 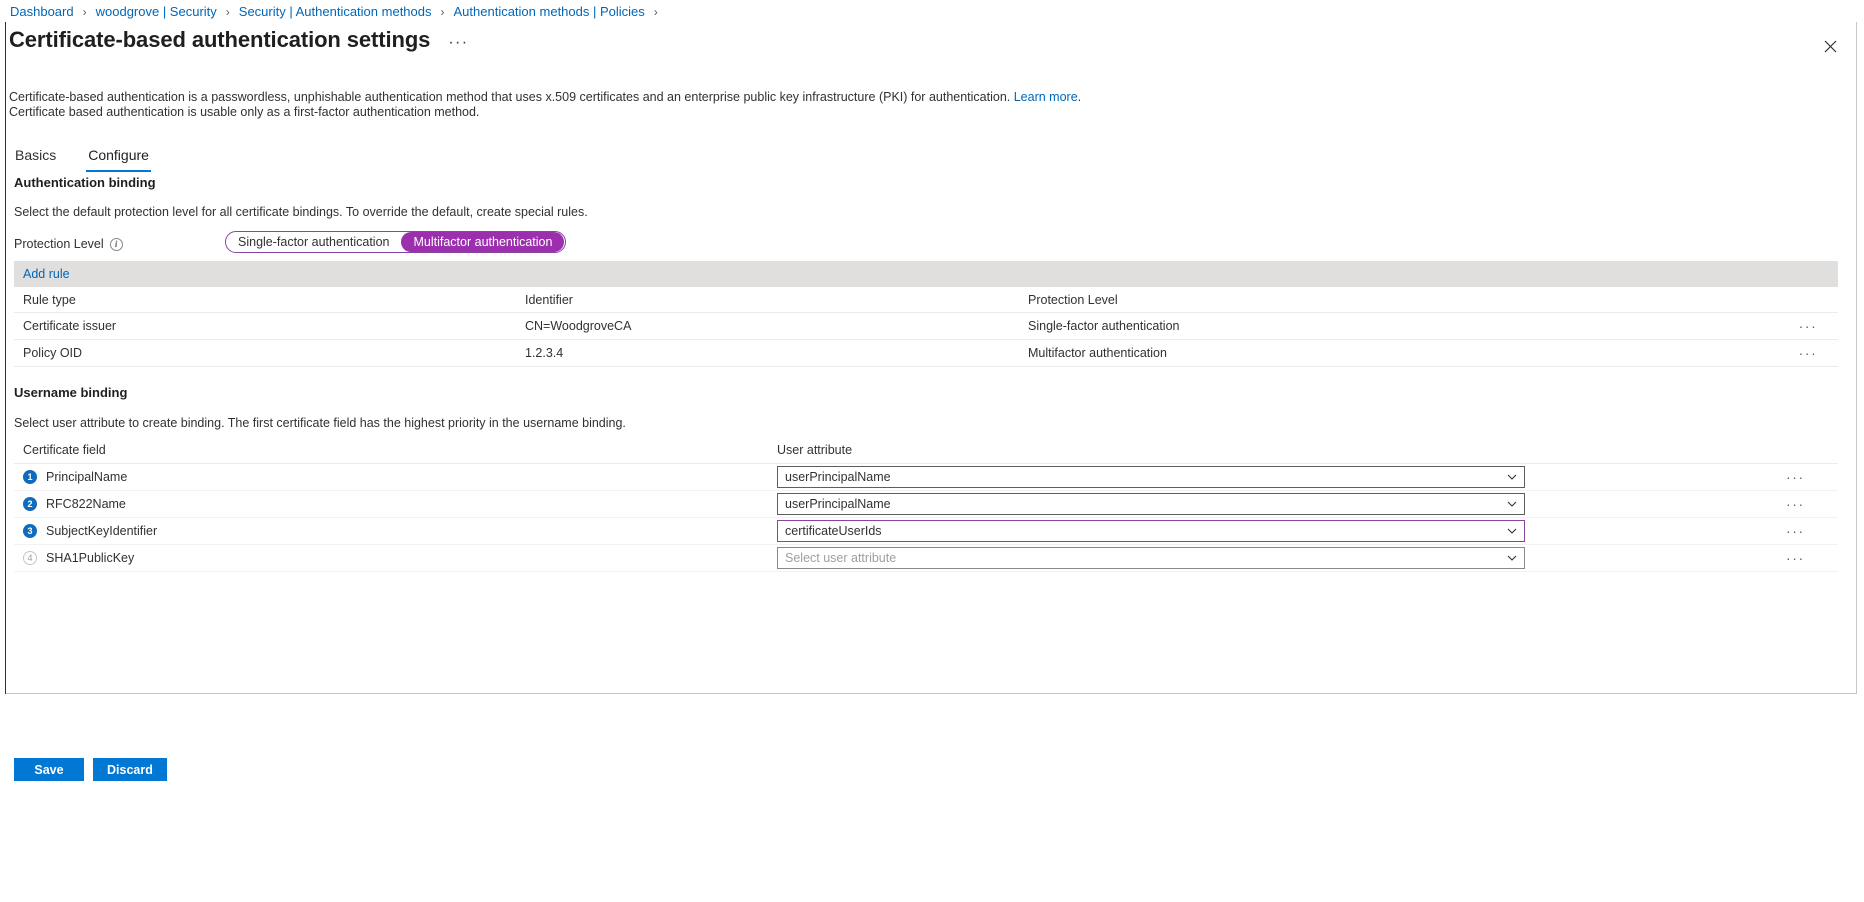 What do you see at coordinates (776, 300) in the screenshot?
I see `column-header-identifier: Identifier` at bounding box center [776, 300].